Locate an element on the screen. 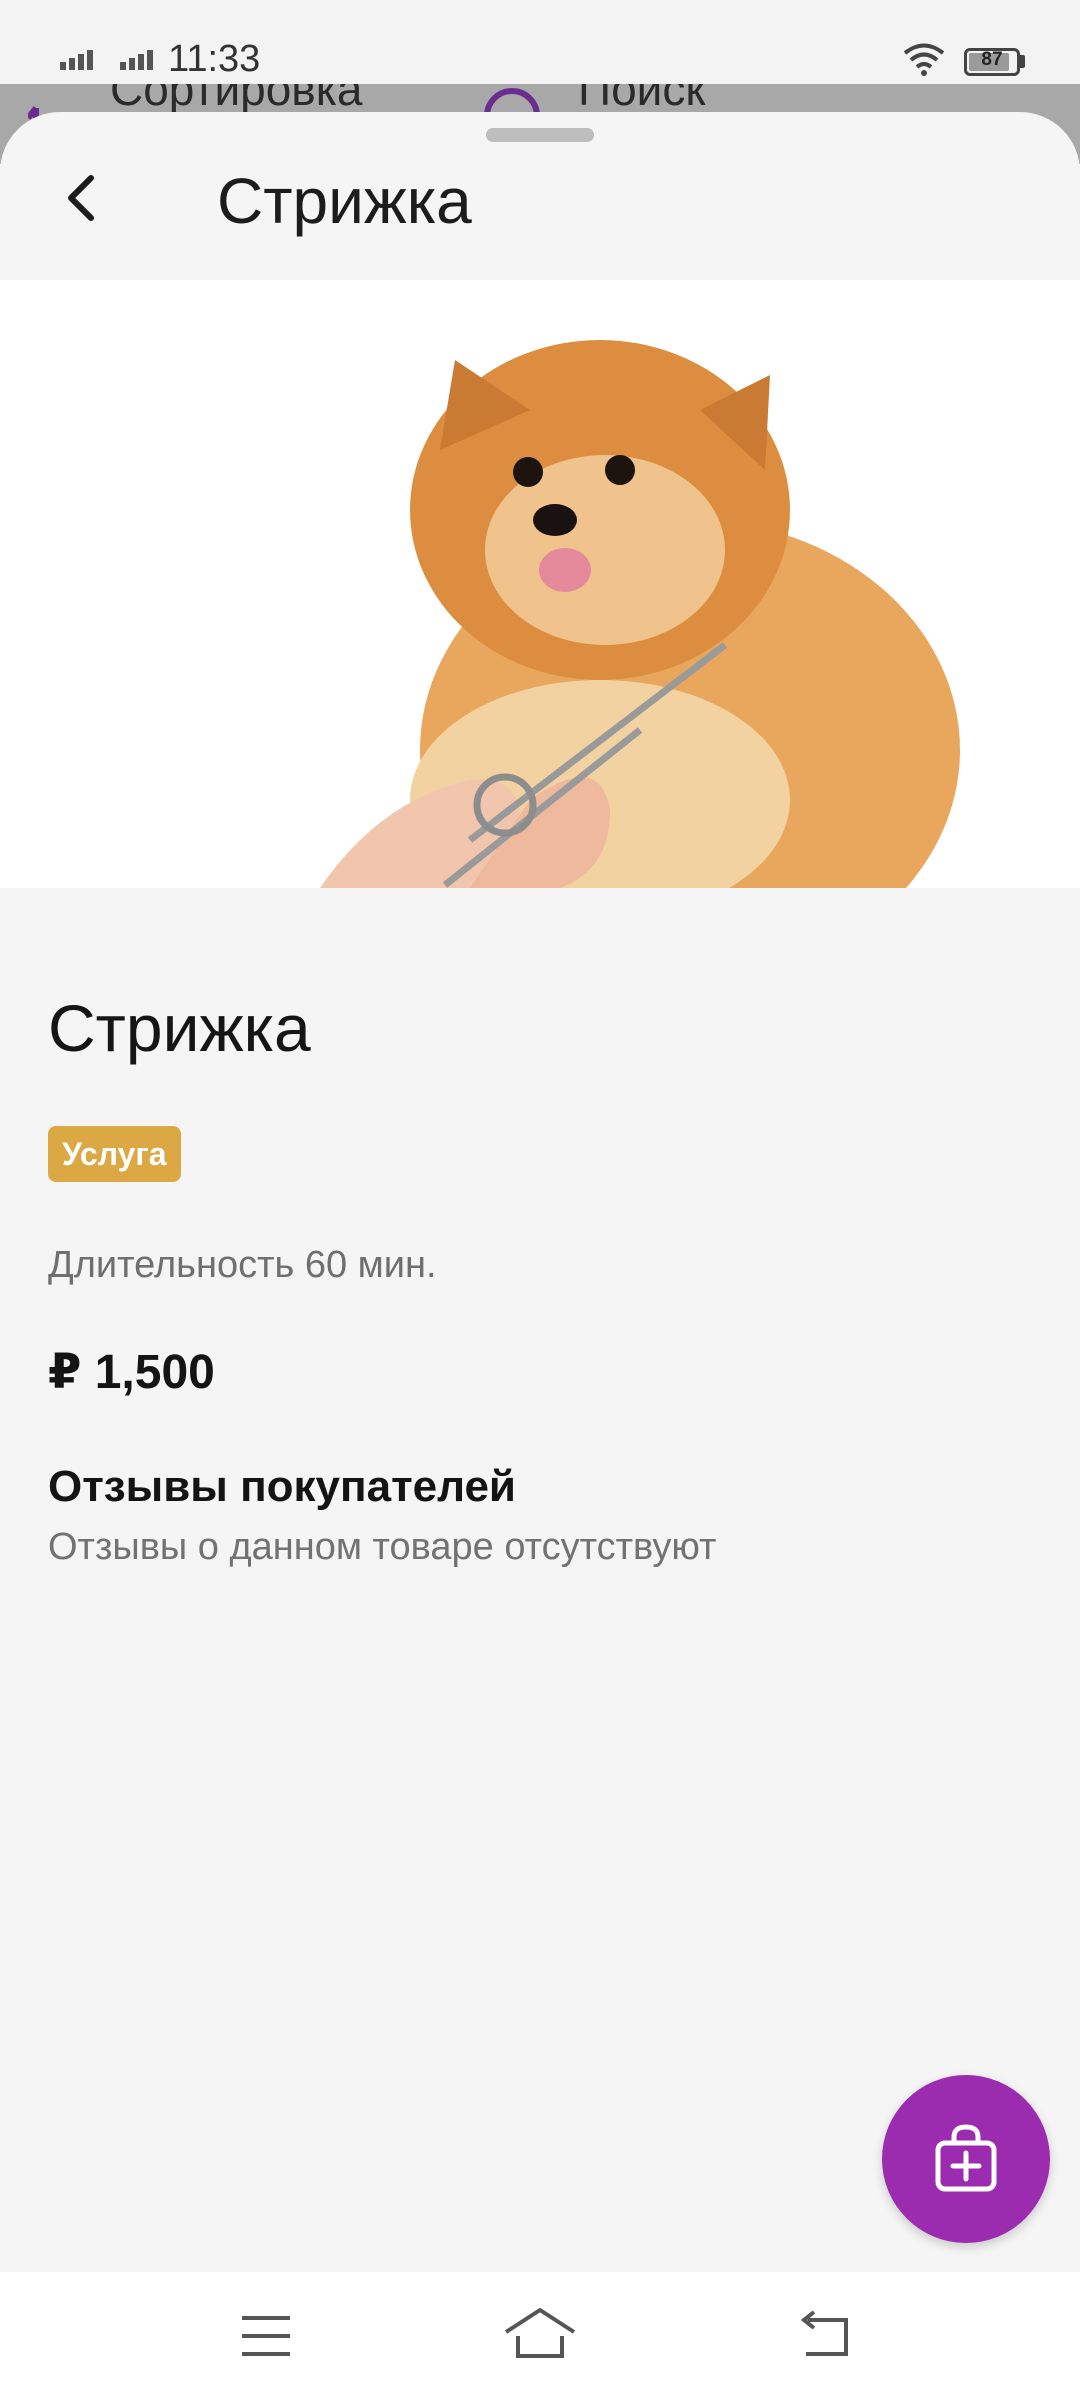 This screenshot has height=2400, width=1080. sheet-header: Стрижка is located at coordinates (540, 196).